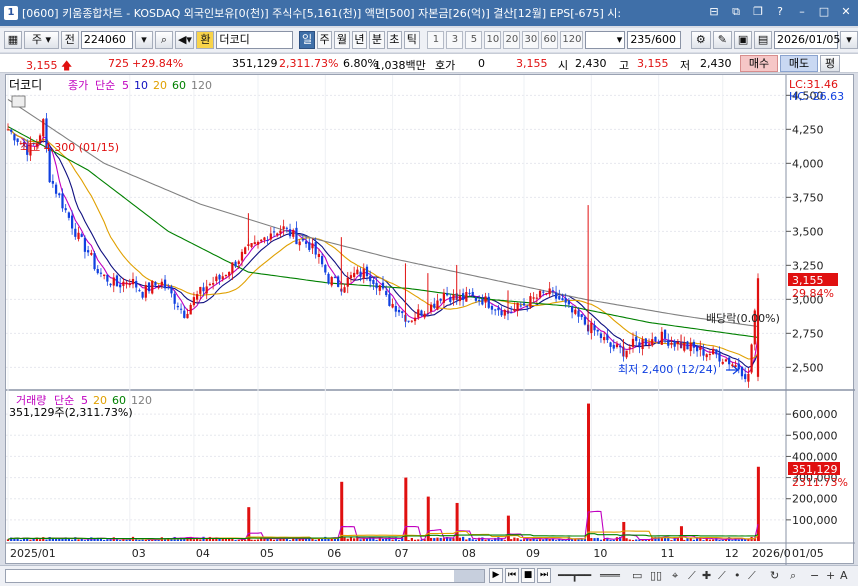 This screenshot has width=858, height=586. What do you see at coordinates (830, 575) in the screenshot?
I see `zoom-in-icon: +` at bounding box center [830, 575].